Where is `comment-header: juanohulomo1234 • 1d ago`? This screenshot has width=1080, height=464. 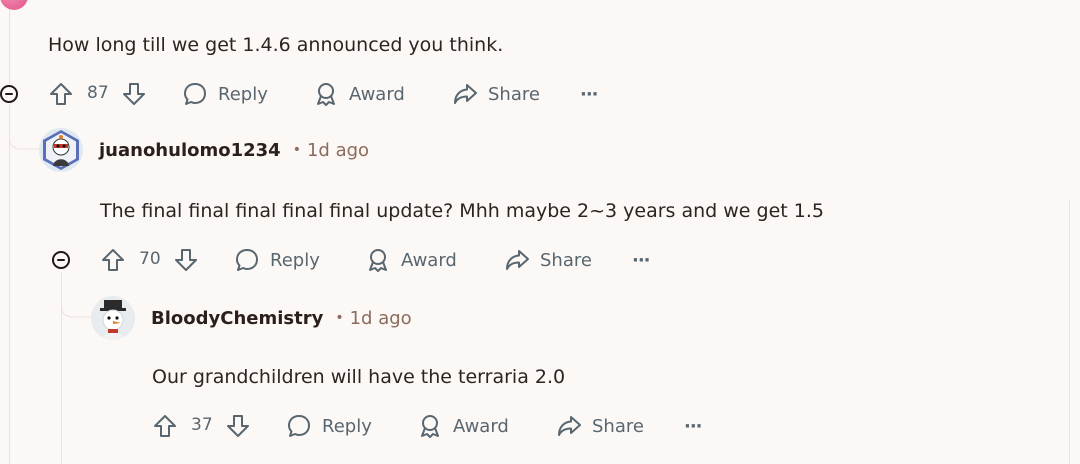
comment-header: juanohulomo1234 • 1d ago is located at coordinates (204, 150).